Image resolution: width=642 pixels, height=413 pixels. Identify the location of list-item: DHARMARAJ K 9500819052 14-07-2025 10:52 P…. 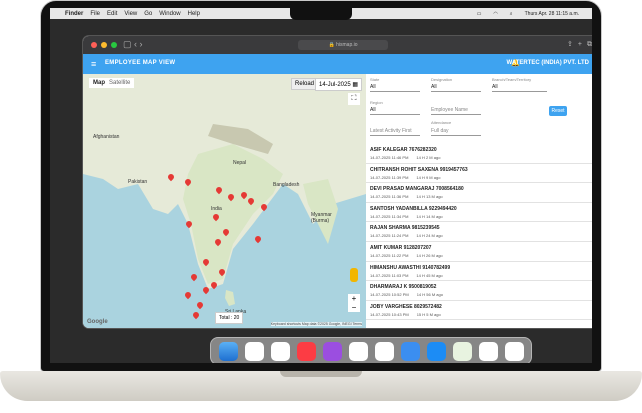
(479, 291).